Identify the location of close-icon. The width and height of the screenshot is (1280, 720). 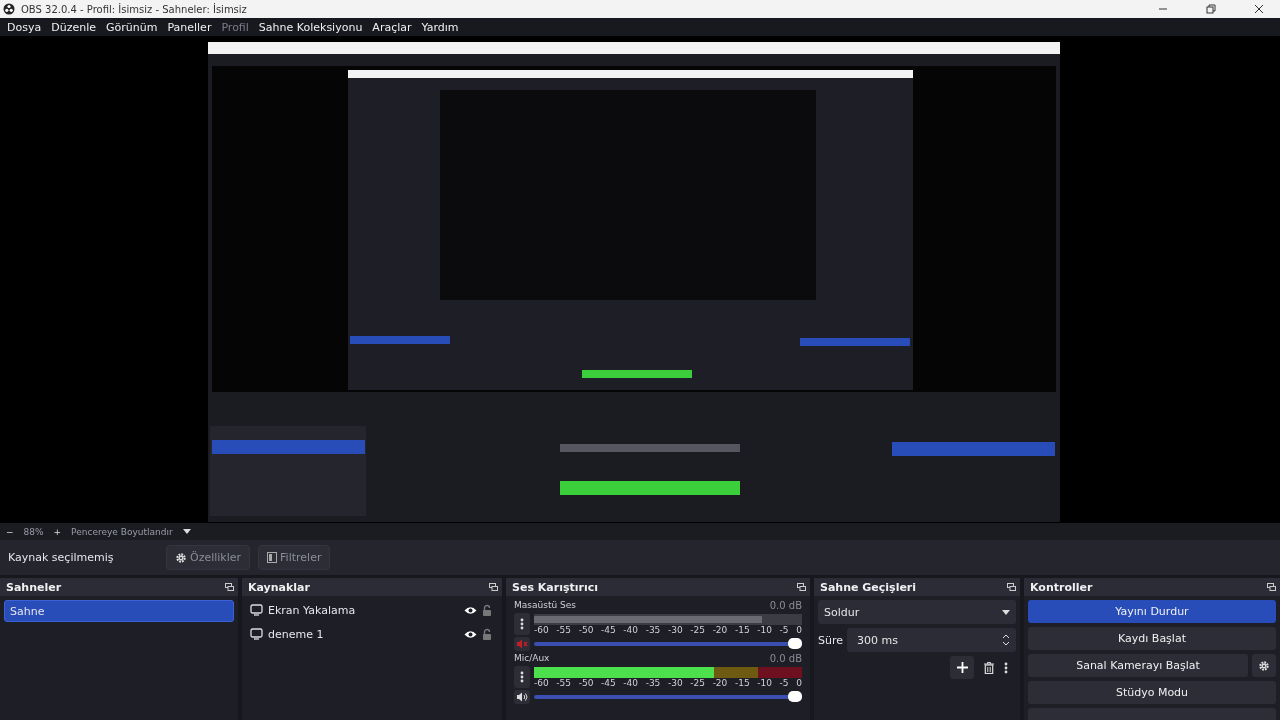
(1259, 9).